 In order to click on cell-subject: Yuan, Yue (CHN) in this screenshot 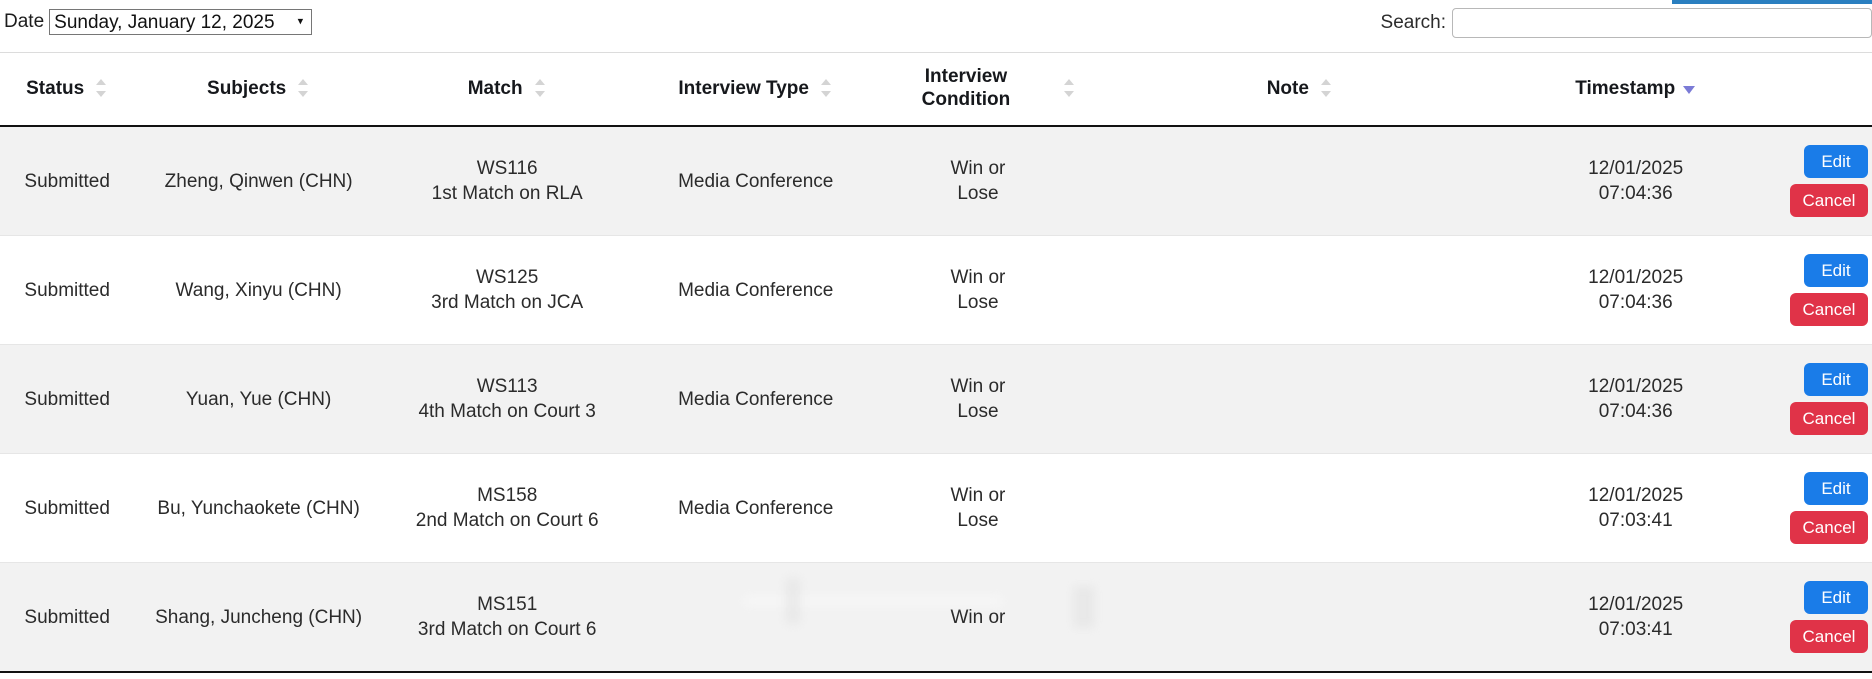, I will do `click(258, 399)`.